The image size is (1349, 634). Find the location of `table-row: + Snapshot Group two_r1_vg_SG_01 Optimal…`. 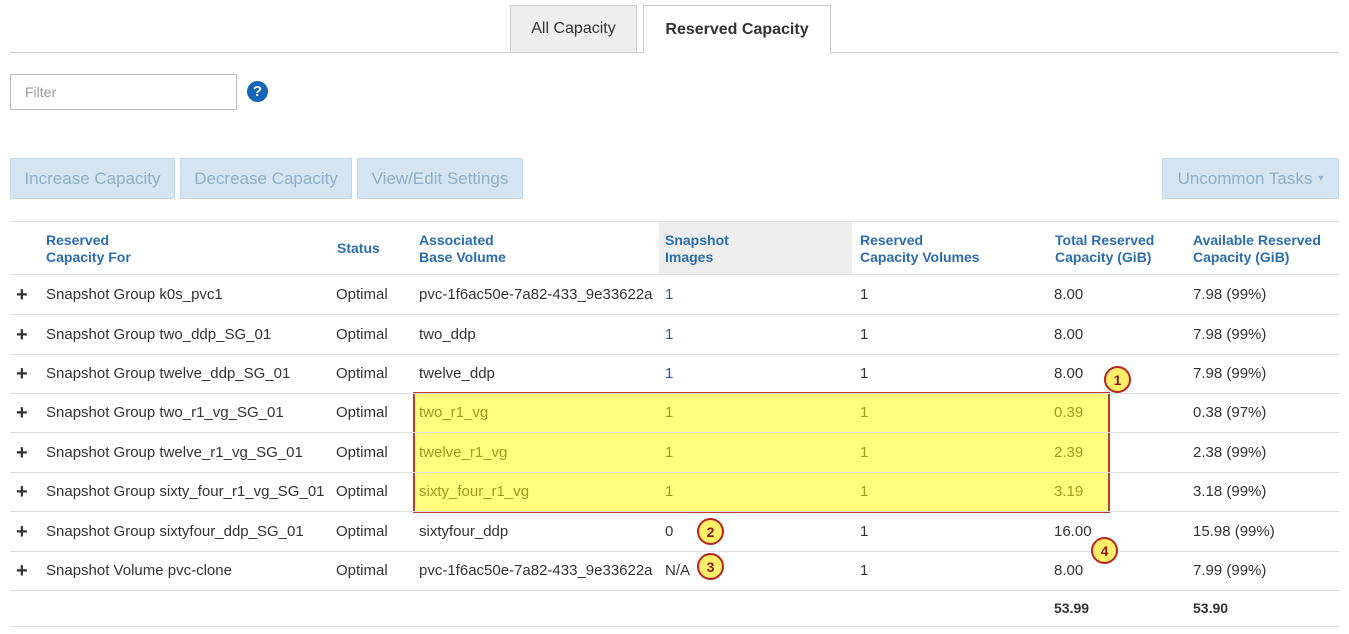

table-row: + Snapshot Group two_r1_vg_SG_01 Optimal… is located at coordinates (674, 413).